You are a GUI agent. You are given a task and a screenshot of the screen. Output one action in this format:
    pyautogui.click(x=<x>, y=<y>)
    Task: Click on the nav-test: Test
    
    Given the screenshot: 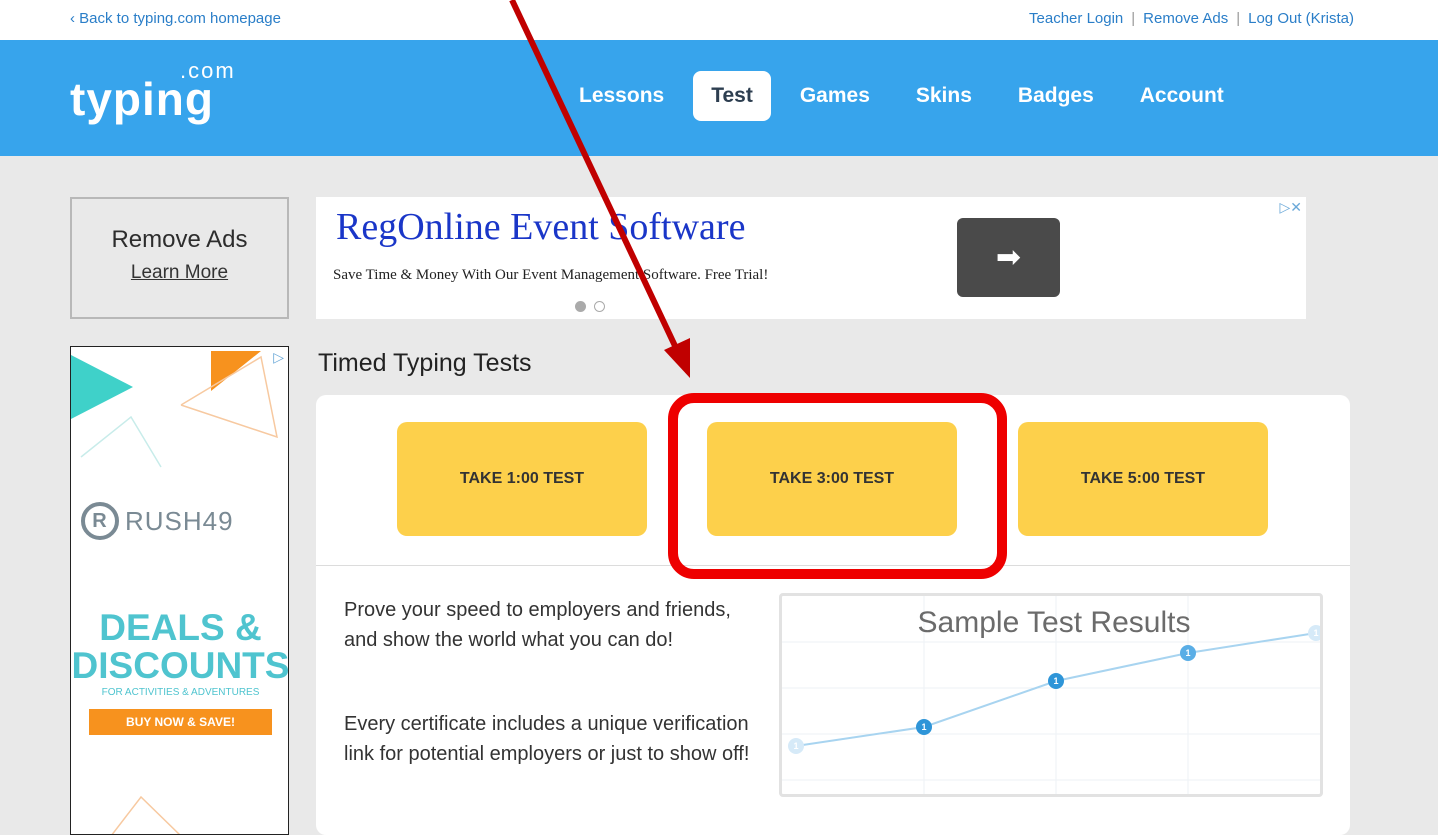 What is the action you would take?
    pyautogui.click(x=732, y=96)
    